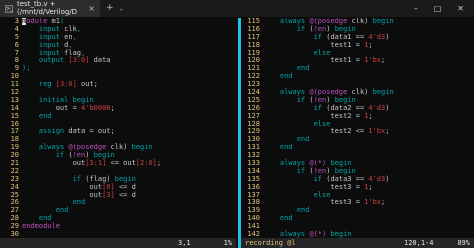  Describe the element at coordinates (91, 8) in the screenshot. I see `tab-close-button: ×` at that location.